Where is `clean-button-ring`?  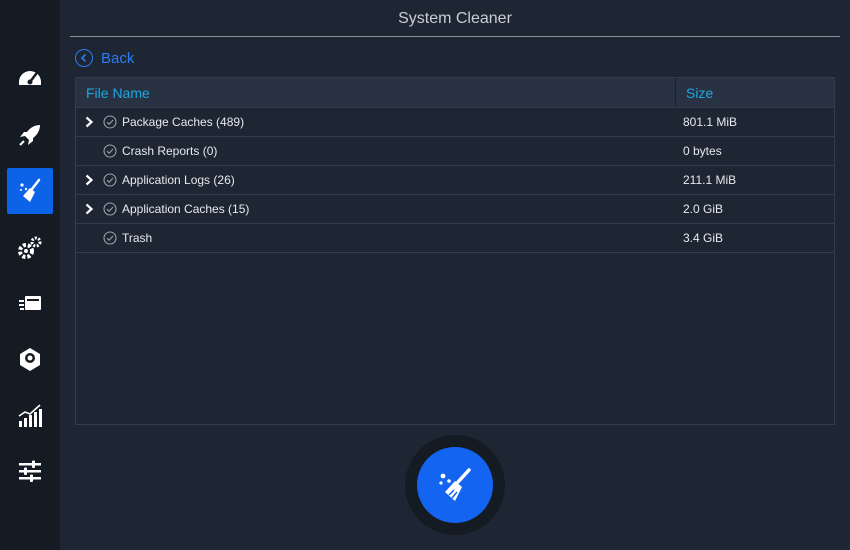
clean-button-ring is located at coordinates (455, 485).